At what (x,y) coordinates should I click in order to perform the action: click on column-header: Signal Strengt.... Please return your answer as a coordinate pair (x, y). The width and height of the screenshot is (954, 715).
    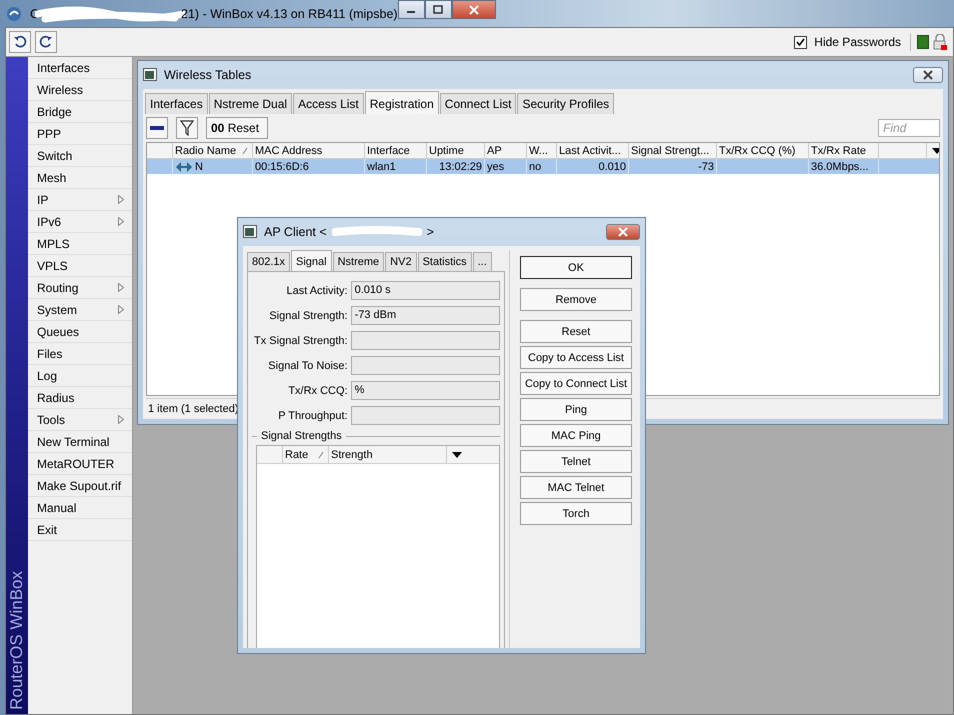
    Looking at the image, I should click on (673, 150).